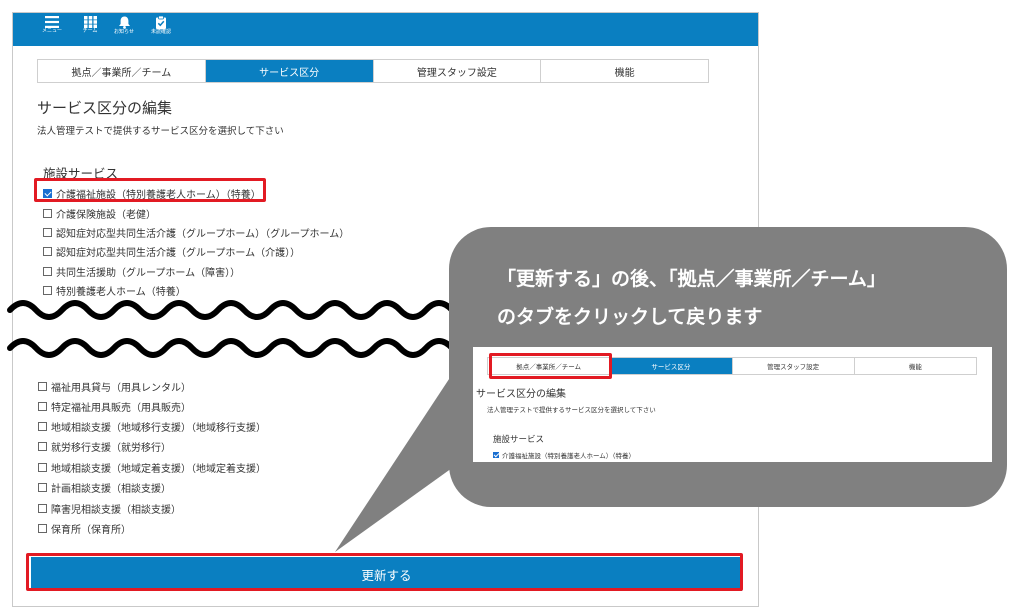  I want to click on callout-text-line2: のタブをクリックして戻ります, so click(630, 317).